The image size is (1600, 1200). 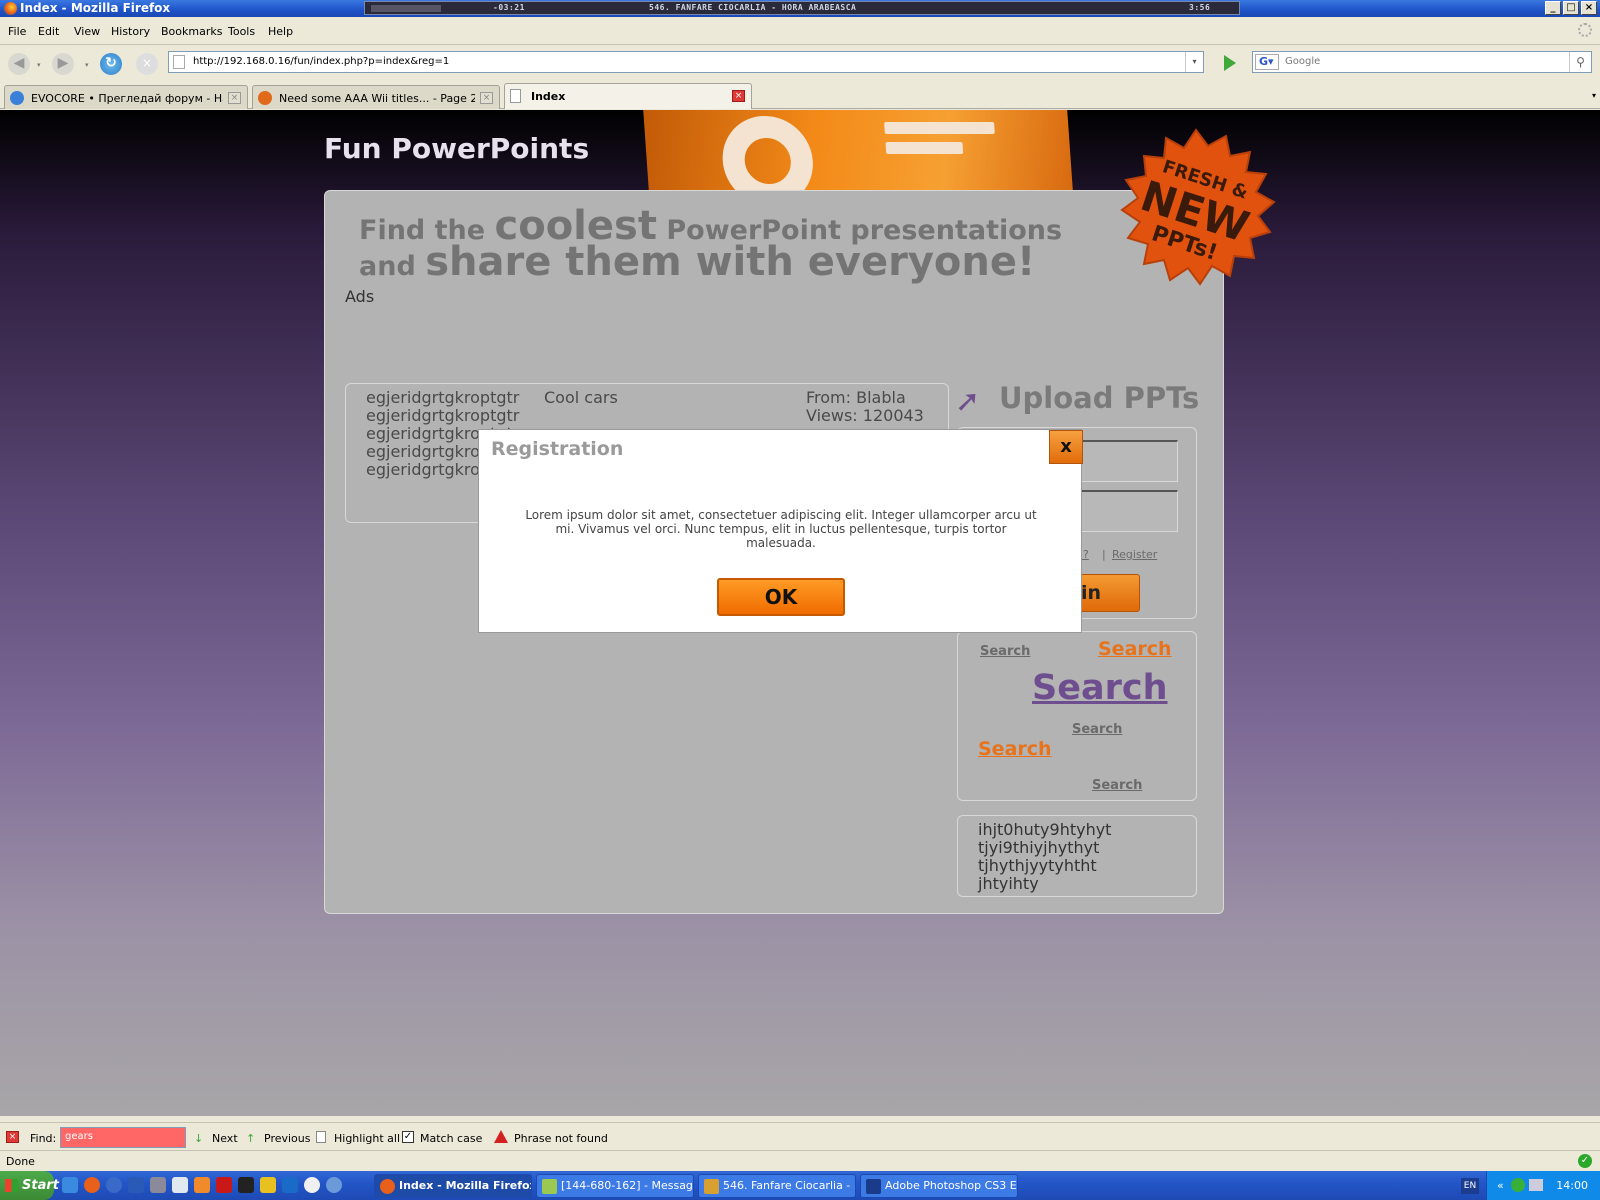 What do you see at coordinates (1038, 847) in the screenshot?
I see `tag-item: tjyi9thiyjhythyt` at bounding box center [1038, 847].